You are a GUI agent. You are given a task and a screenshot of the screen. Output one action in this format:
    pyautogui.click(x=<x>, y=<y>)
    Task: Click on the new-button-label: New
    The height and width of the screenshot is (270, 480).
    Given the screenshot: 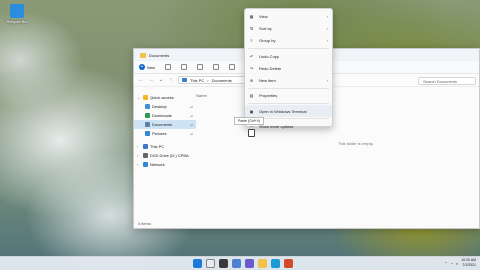 What is the action you would take?
    pyautogui.click(x=151, y=67)
    